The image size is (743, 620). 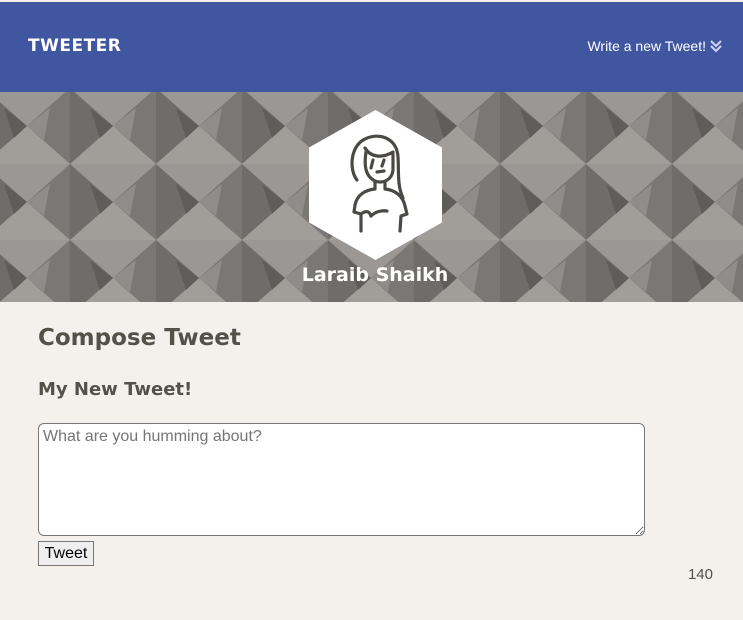 I want to click on tweet-button: Tweet, so click(x=66, y=553).